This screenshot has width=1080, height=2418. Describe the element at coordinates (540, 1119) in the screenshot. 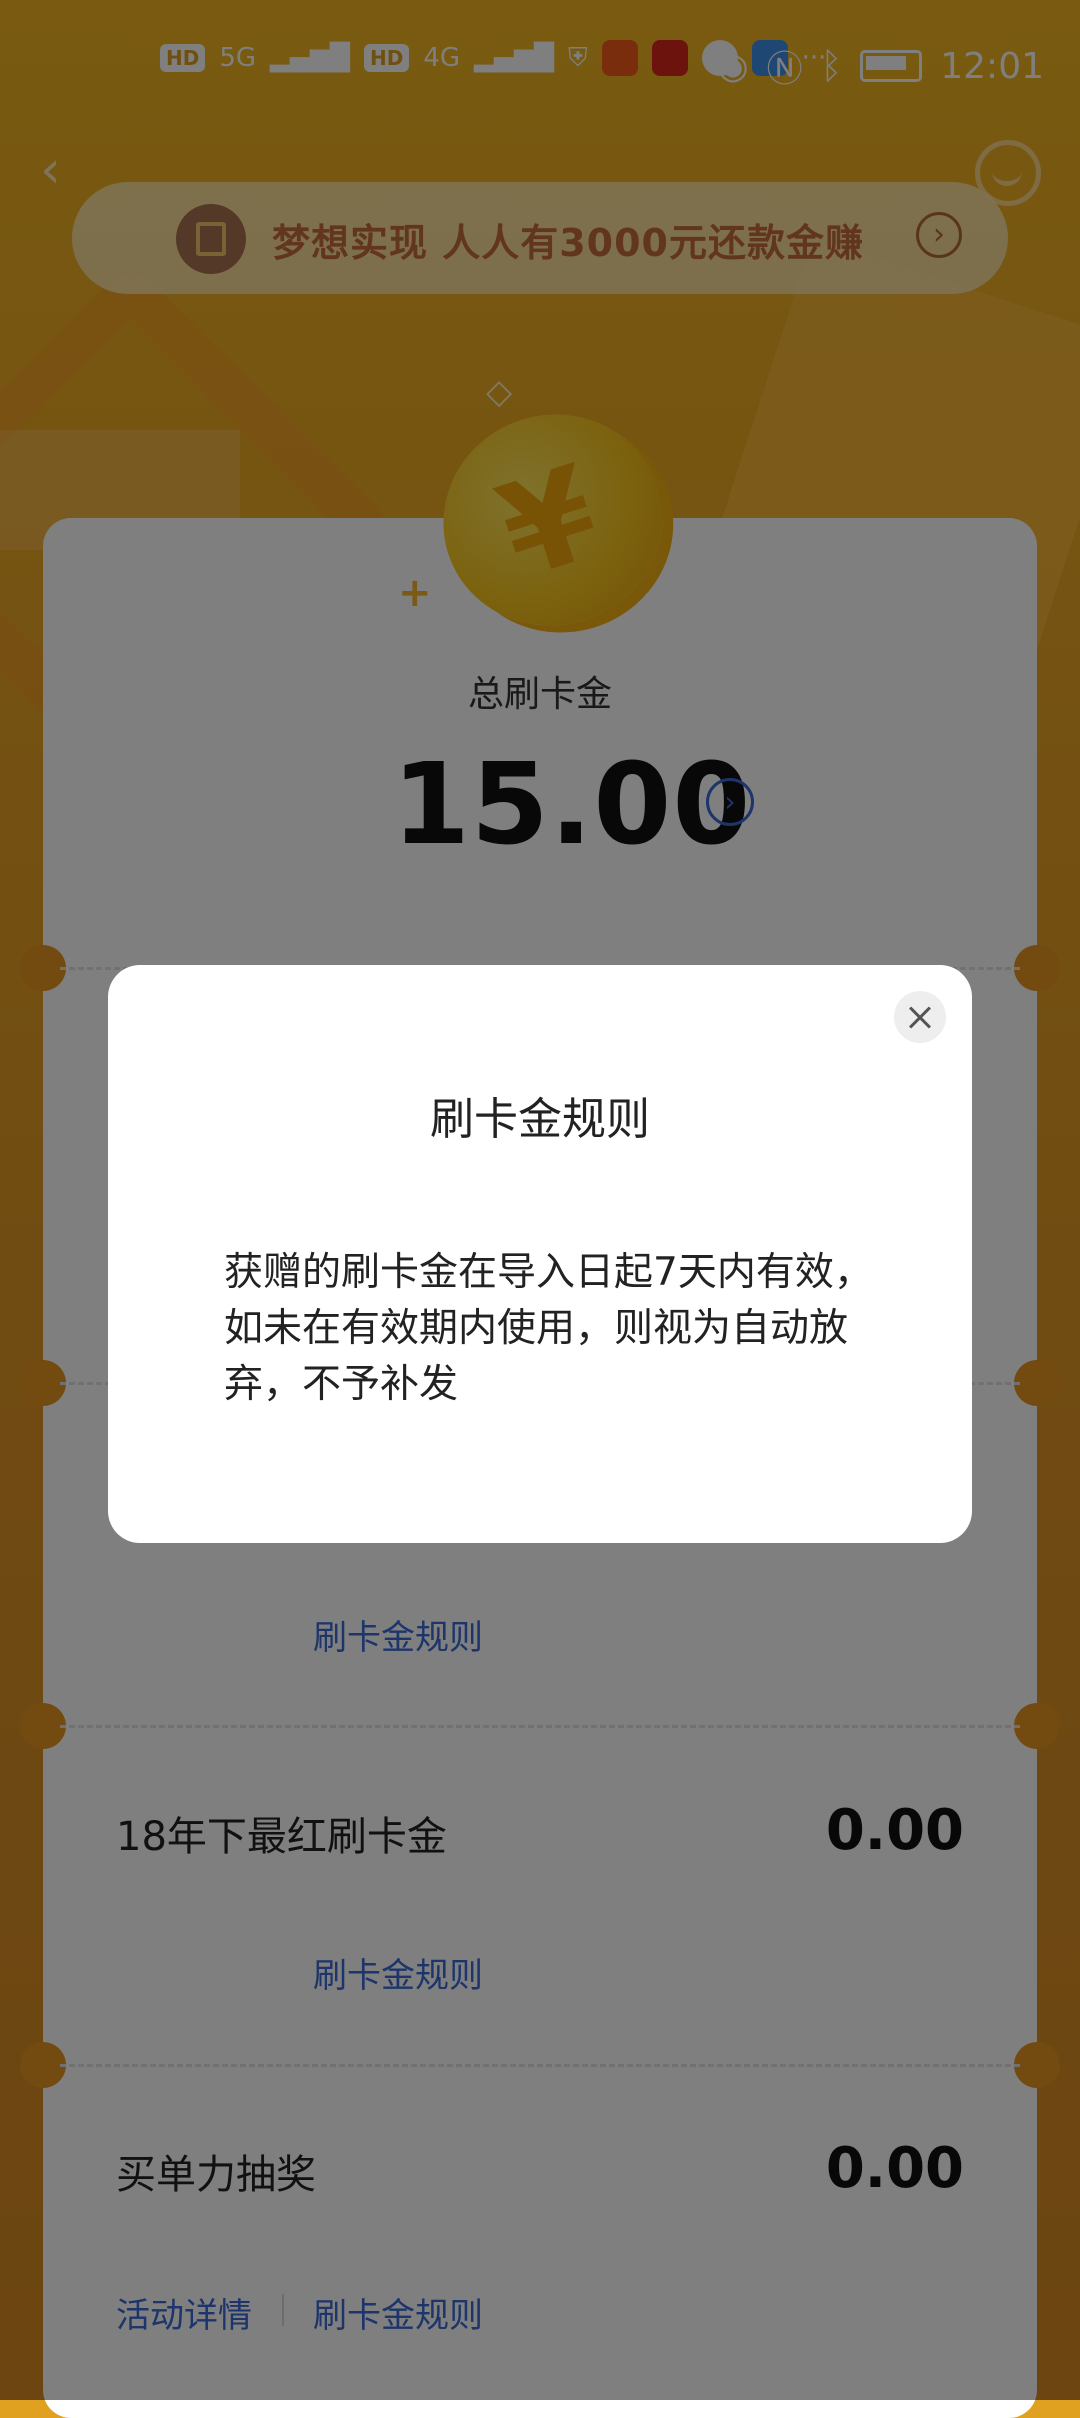

I see `dialog-title: 刷卡金规则` at that location.